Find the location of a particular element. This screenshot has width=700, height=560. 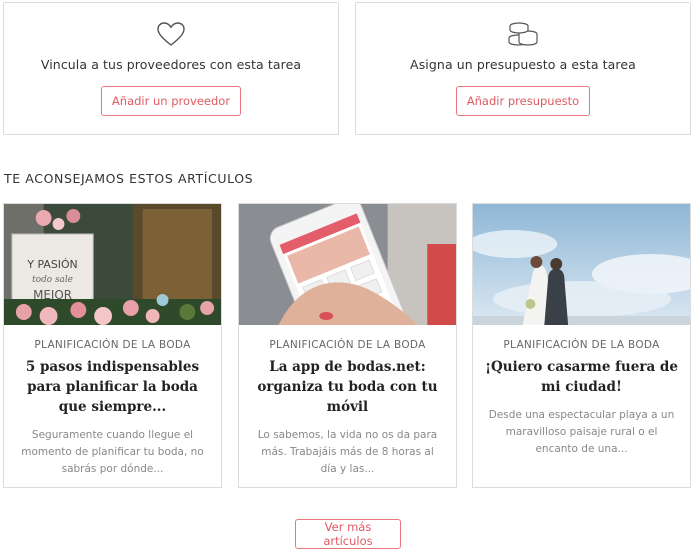

more-articles-button: Ver más artículos is located at coordinates (348, 534).